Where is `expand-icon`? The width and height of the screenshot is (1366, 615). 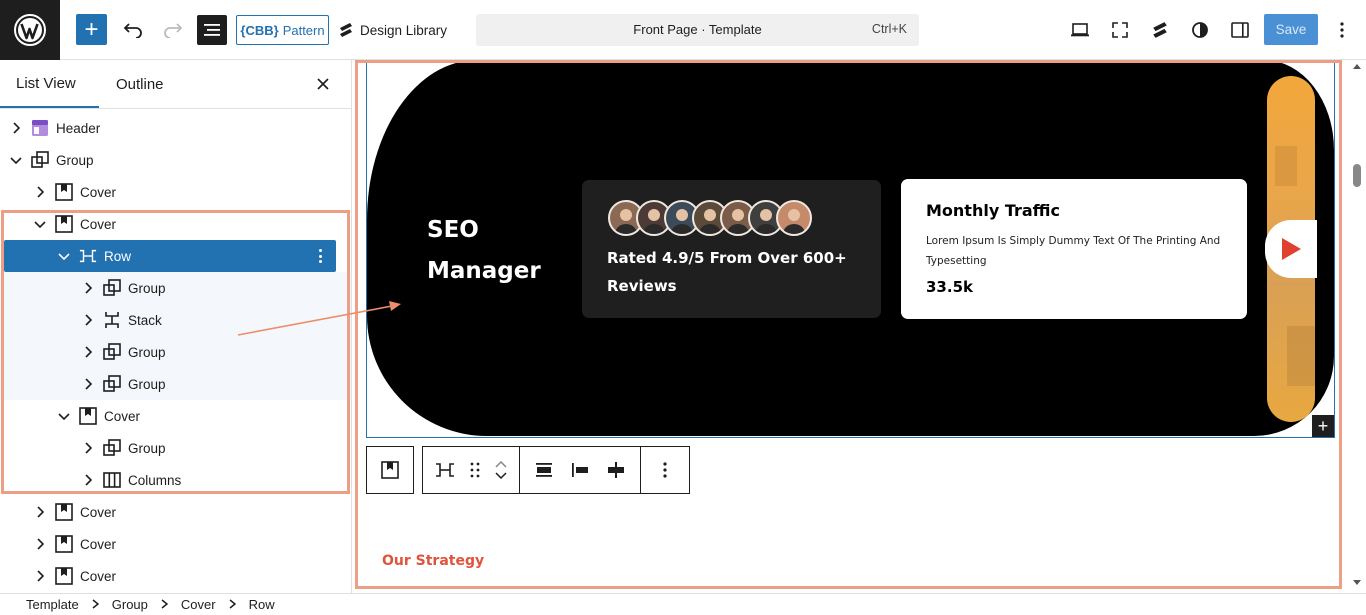
expand-icon is located at coordinates (1120, 30).